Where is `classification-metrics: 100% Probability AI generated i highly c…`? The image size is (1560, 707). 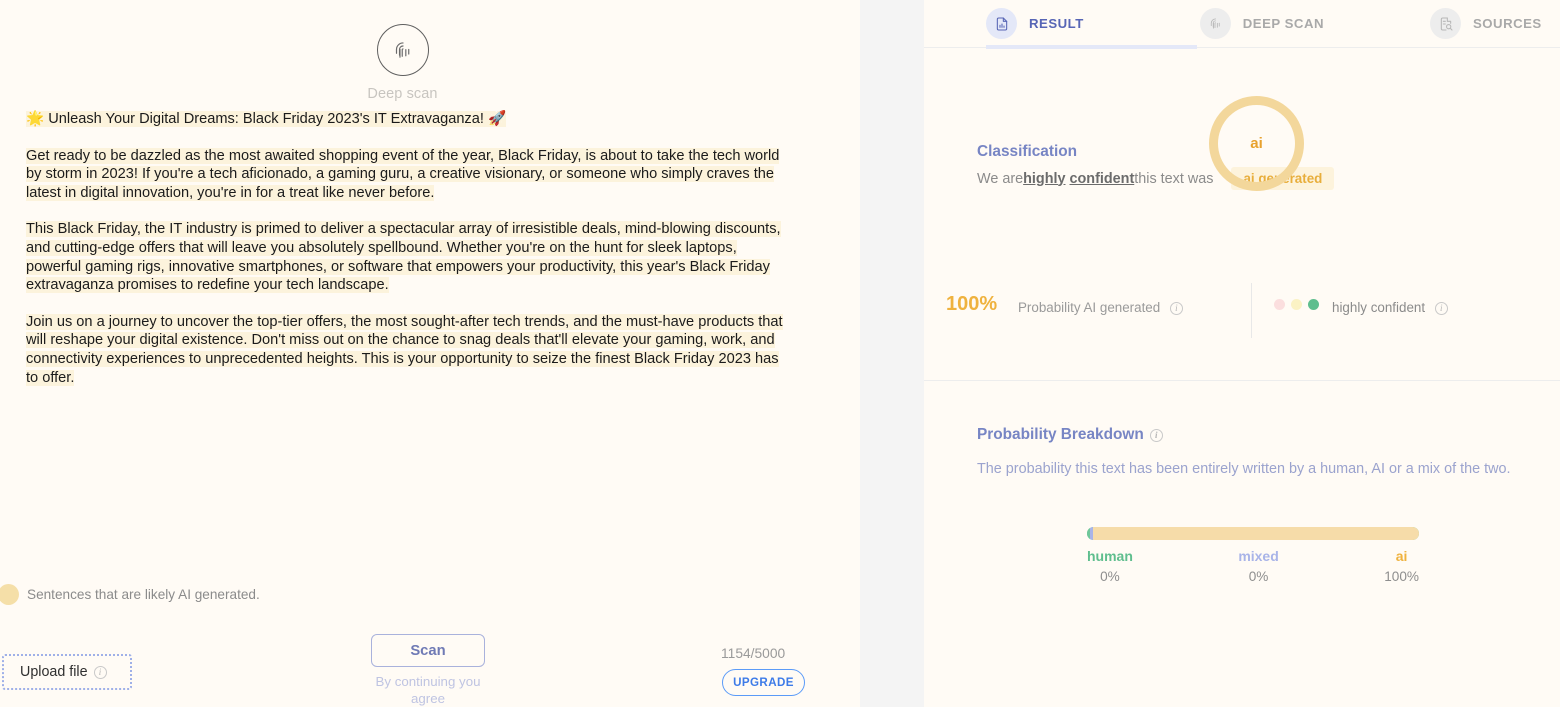
classification-metrics: 100% Probability AI generated i highly c… is located at coordinates (1242, 310).